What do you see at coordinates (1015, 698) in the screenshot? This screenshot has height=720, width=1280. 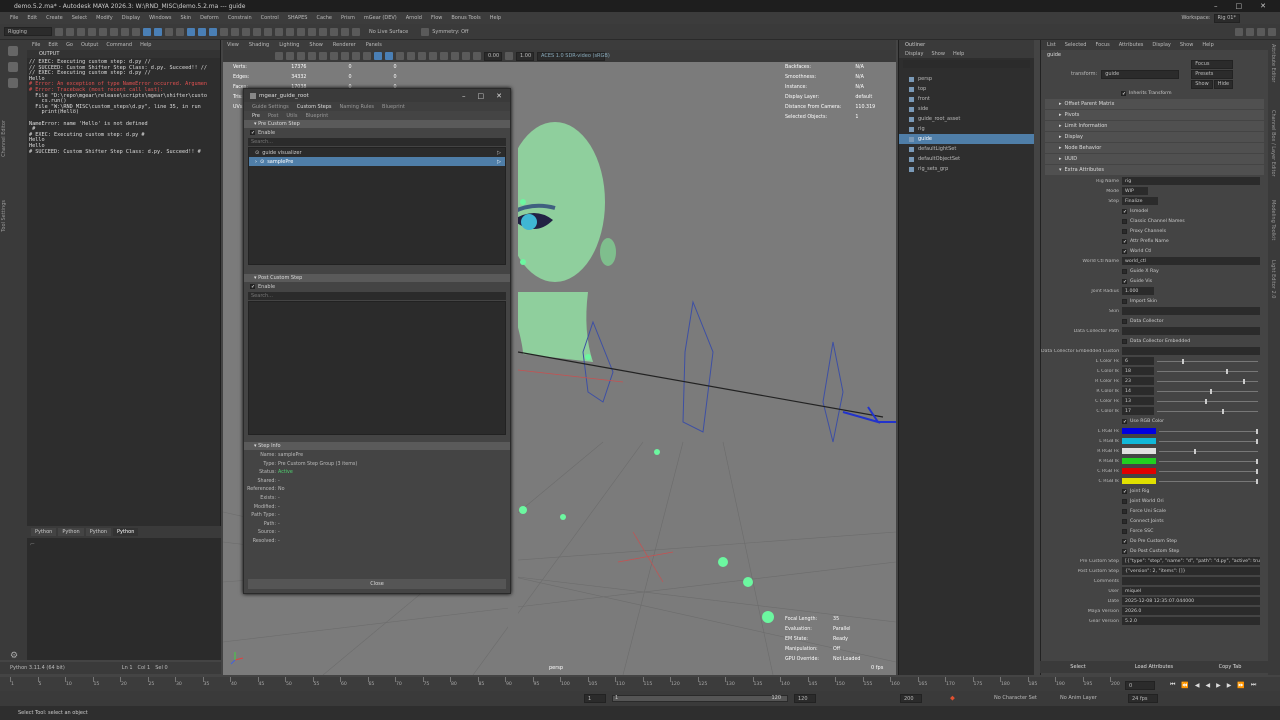 I see `character-set-dropdown: No Character Set` at bounding box center [1015, 698].